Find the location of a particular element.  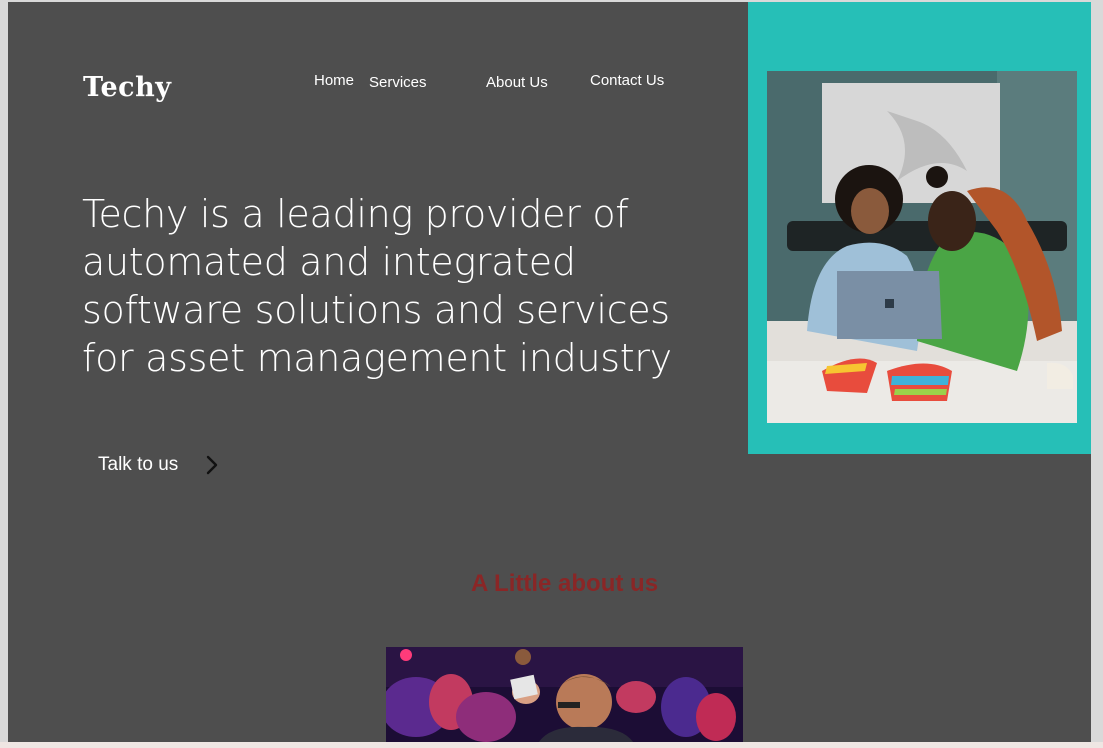

nav-home-link: Home is located at coordinates (334, 80).